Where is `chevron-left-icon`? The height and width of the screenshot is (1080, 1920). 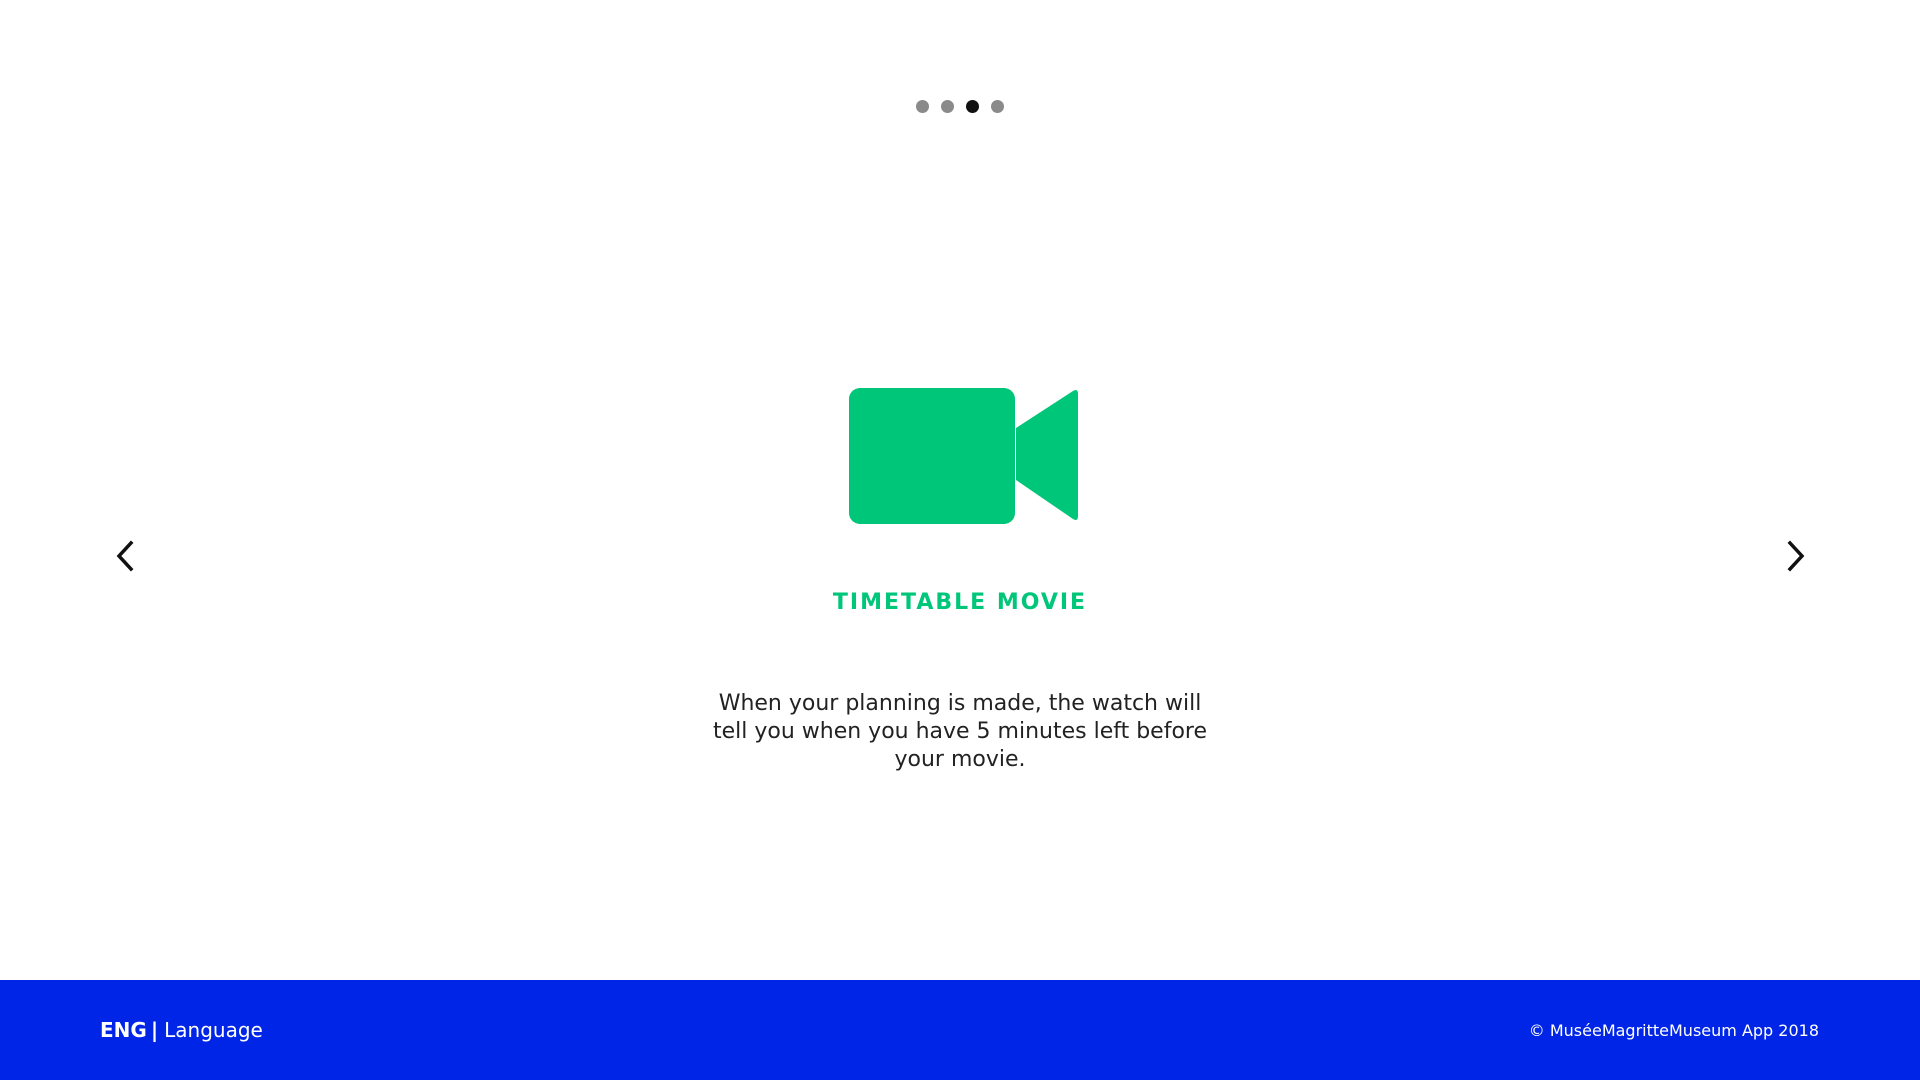
chevron-left-icon is located at coordinates (125, 556).